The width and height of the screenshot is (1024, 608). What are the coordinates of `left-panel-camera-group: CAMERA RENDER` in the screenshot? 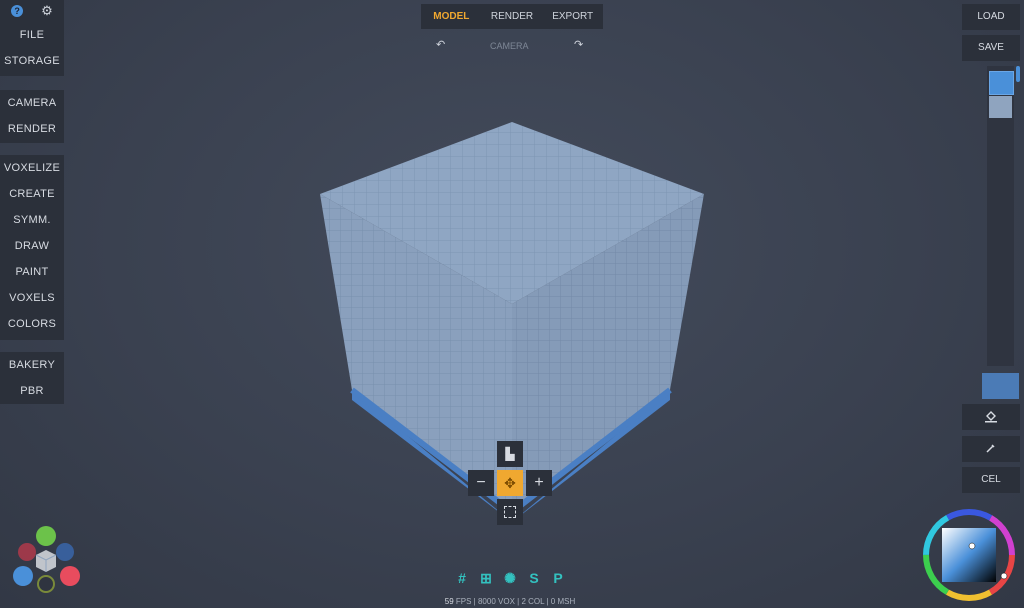 It's located at (32, 116).